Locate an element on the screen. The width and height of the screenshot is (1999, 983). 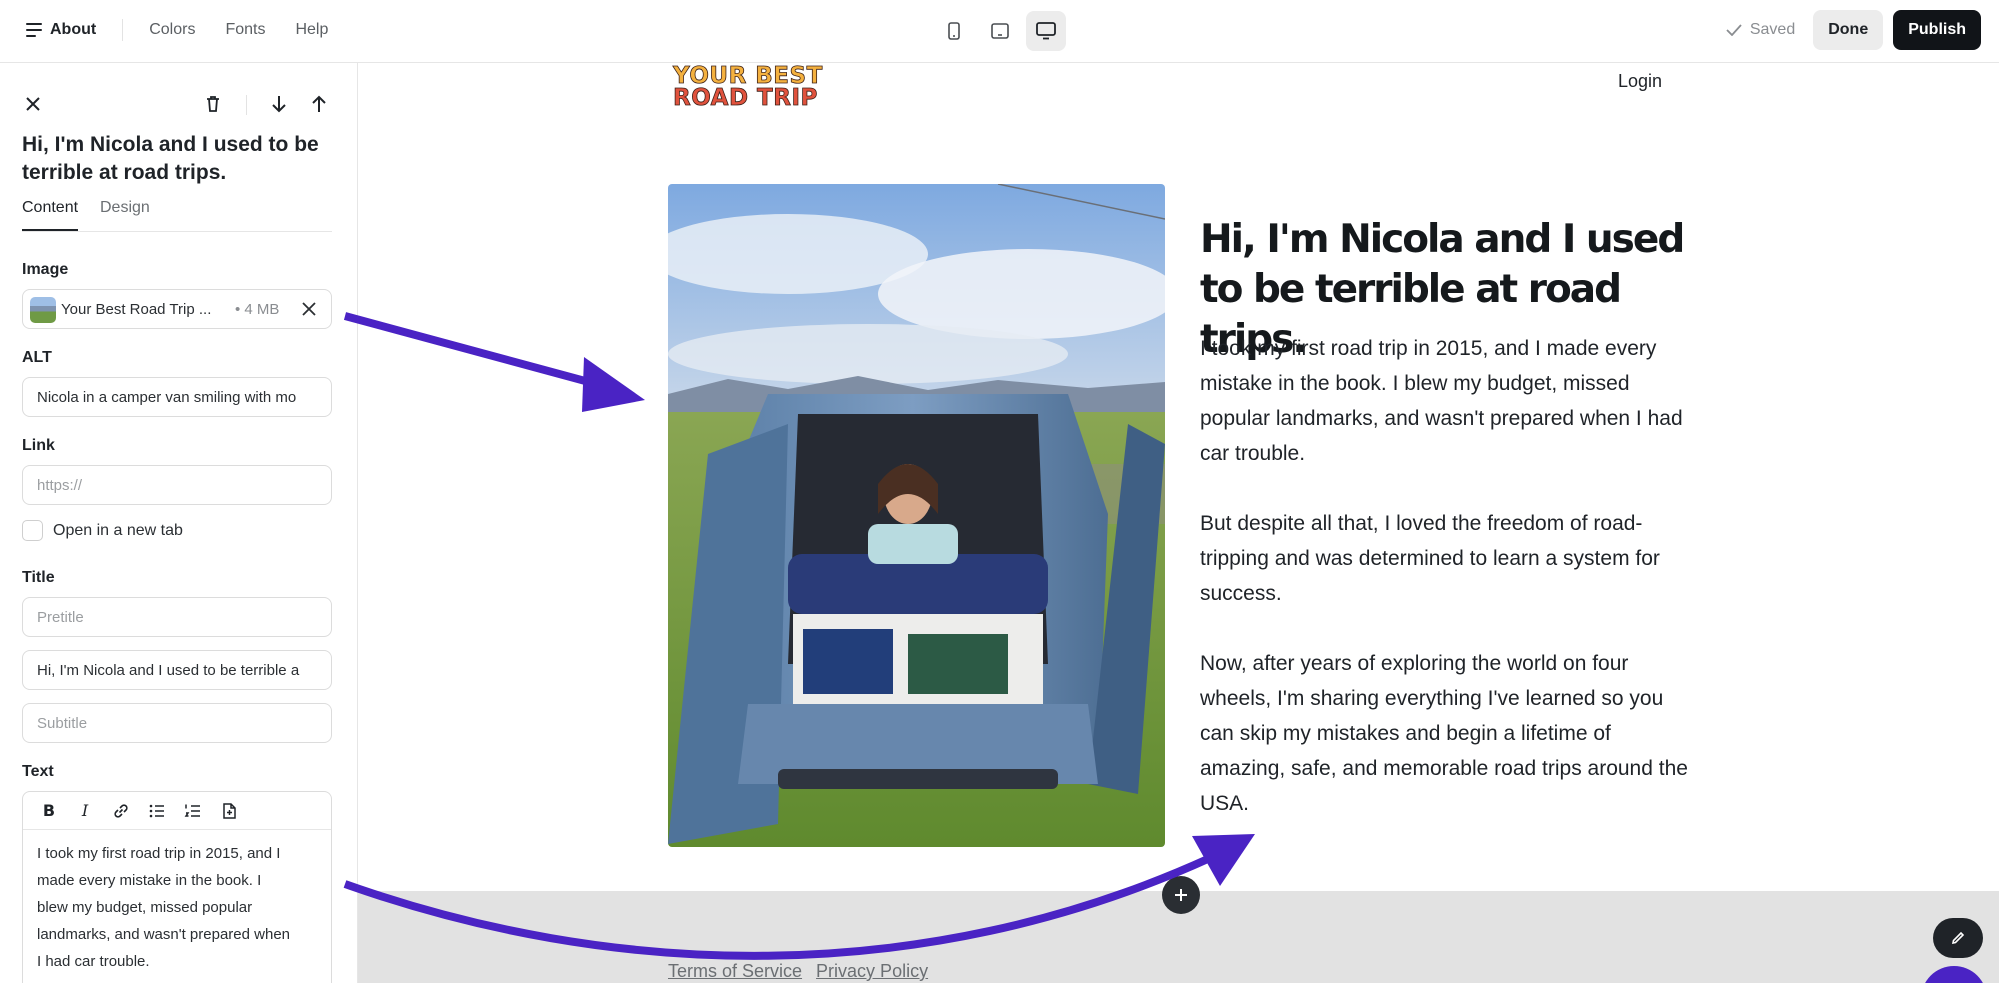
text-line: I had car trouble. is located at coordinates (93, 961).